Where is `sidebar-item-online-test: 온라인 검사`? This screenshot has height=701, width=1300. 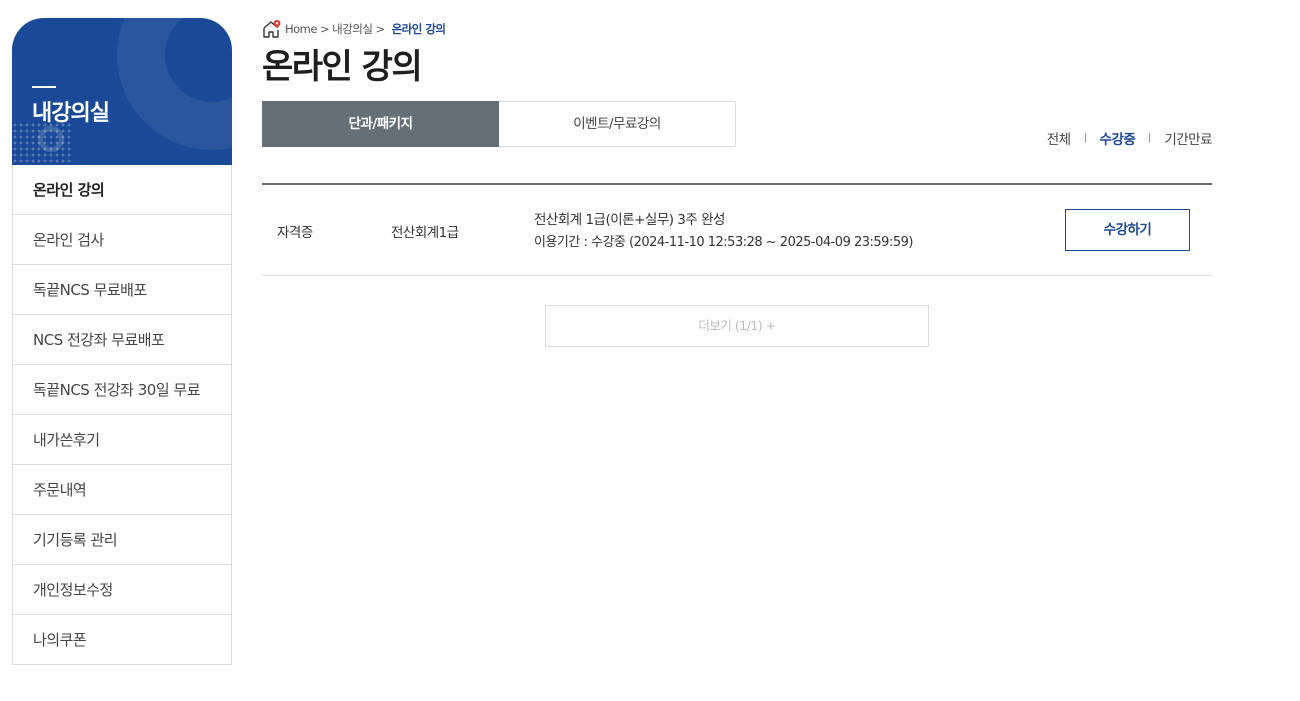
sidebar-item-online-test: 온라인 검사 is located at coordinates (122, 240).